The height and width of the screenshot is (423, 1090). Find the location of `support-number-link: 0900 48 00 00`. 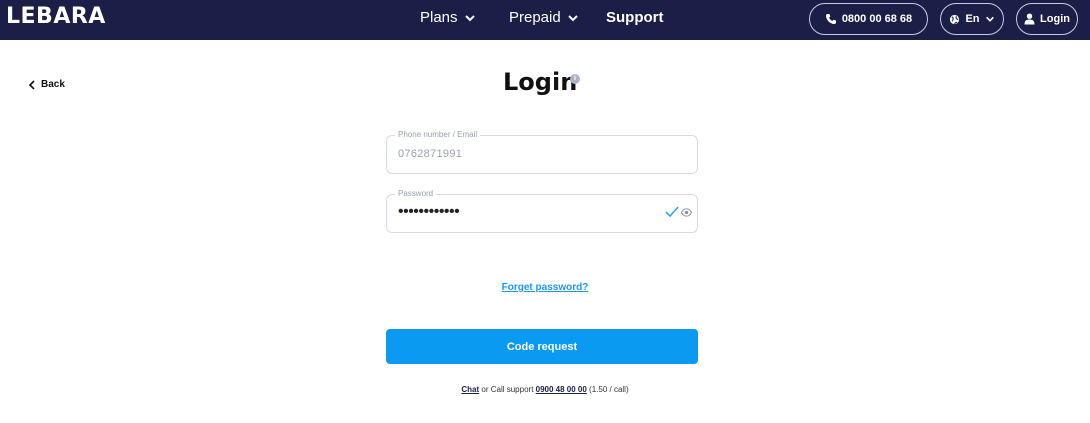

support-number-link: 0900 48 00 00 is located at coordinates (561, 389).